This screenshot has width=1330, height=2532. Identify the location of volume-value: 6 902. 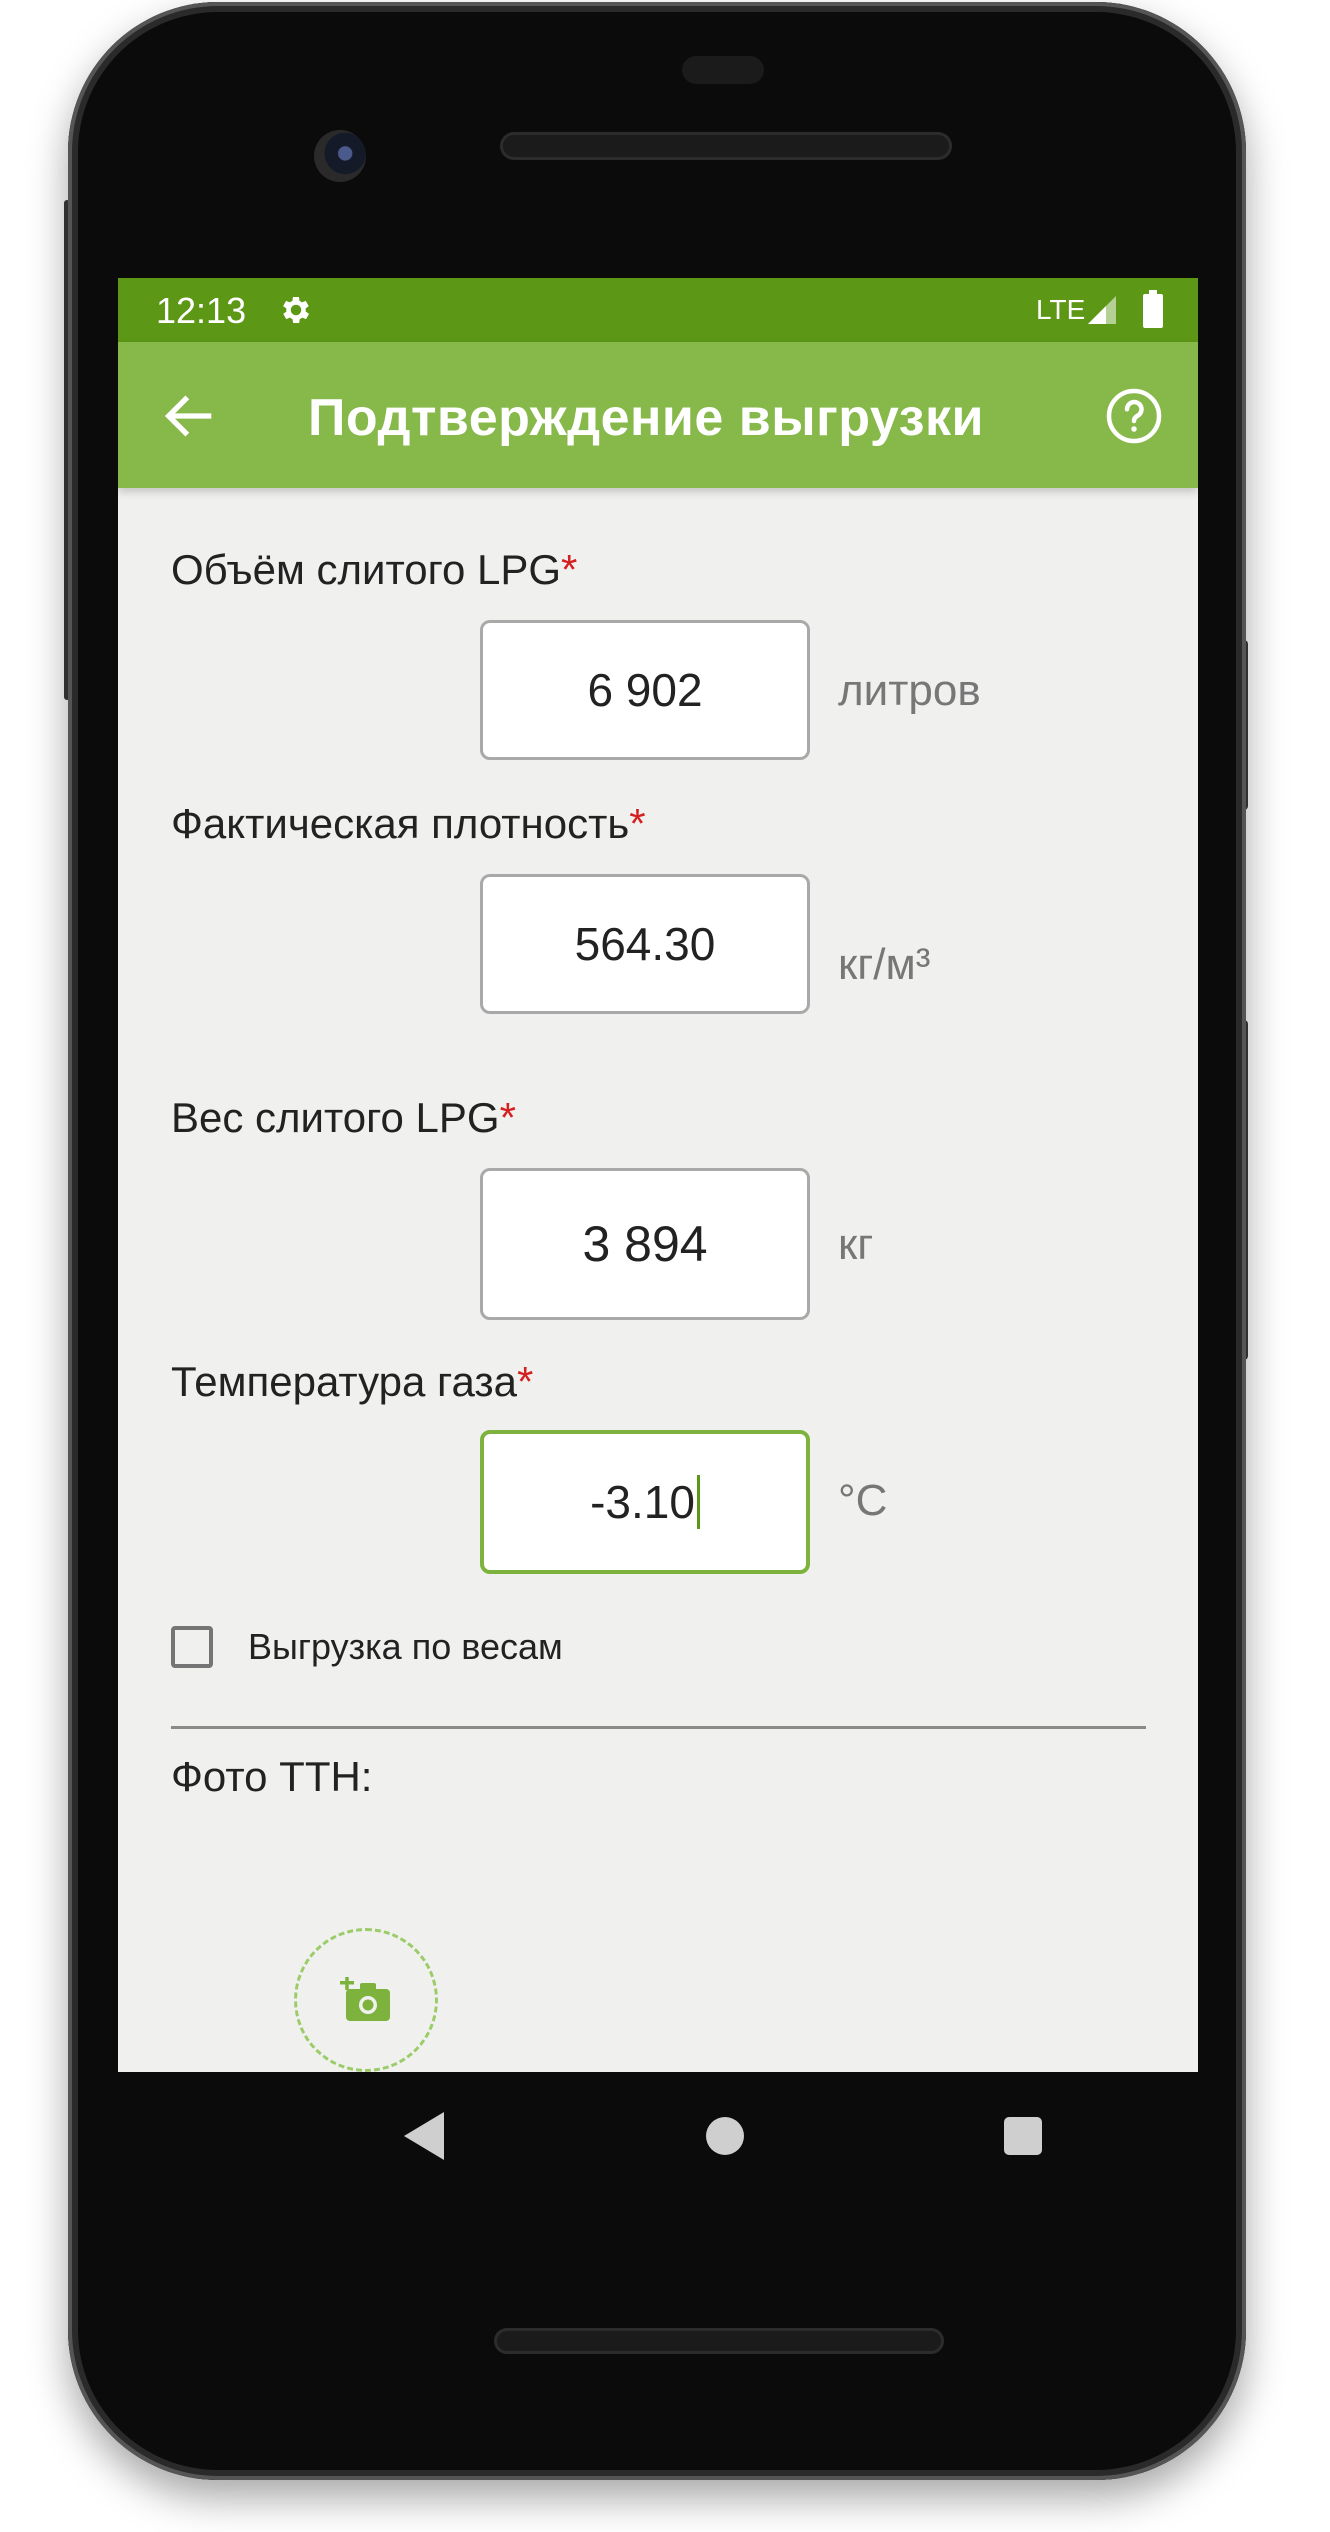
(645, 690).